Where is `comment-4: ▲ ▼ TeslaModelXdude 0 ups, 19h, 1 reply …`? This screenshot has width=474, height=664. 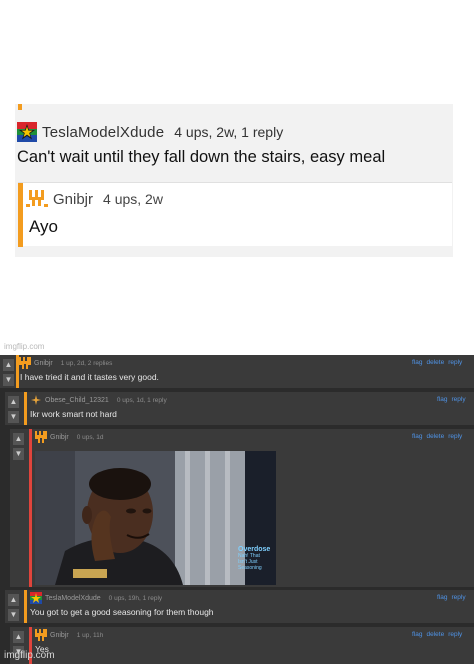 comment-4: ▲ ▼ TeslaModelXdude 0 ups, 19h, 1 reply … is located at coordinates (239, 606).